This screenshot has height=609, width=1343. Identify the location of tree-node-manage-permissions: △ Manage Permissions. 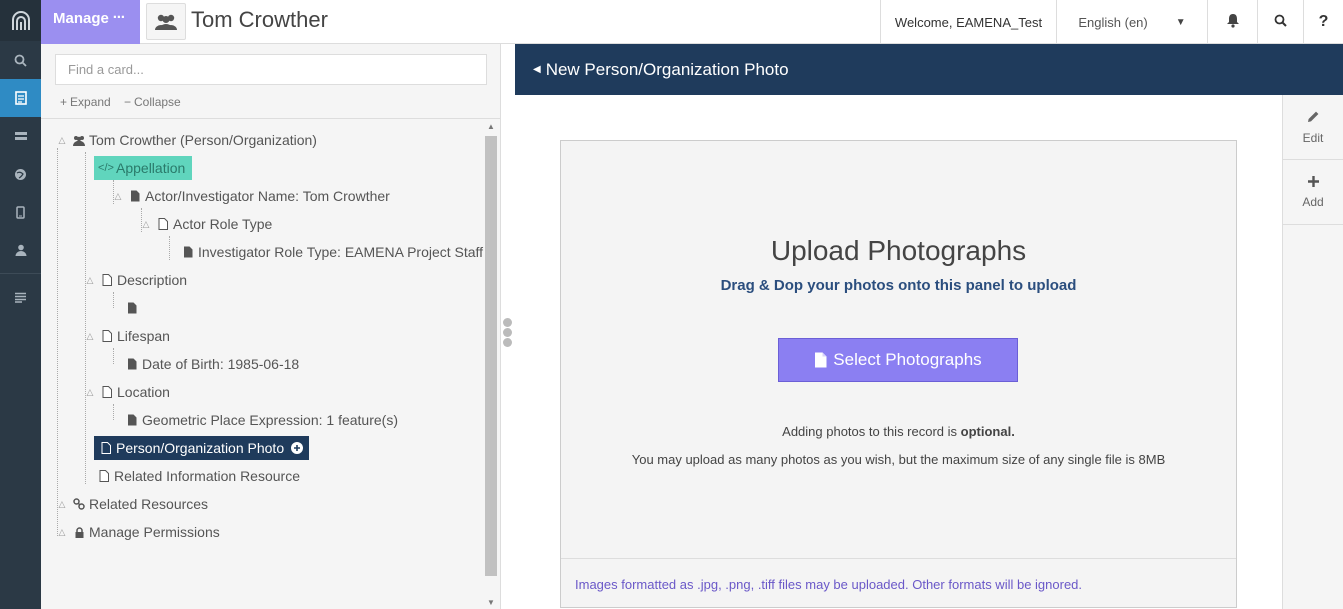
(137, 532).